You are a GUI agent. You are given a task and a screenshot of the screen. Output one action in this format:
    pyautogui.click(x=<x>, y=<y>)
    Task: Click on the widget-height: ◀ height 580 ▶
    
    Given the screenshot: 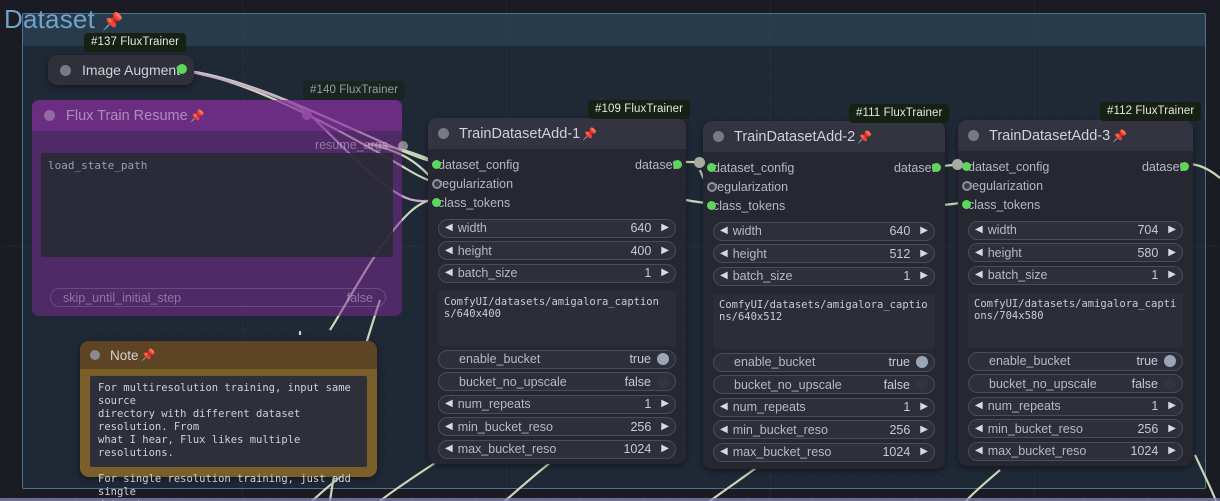 What is the action you would take?
    pyautogui.click(x=1075, y=252)
    